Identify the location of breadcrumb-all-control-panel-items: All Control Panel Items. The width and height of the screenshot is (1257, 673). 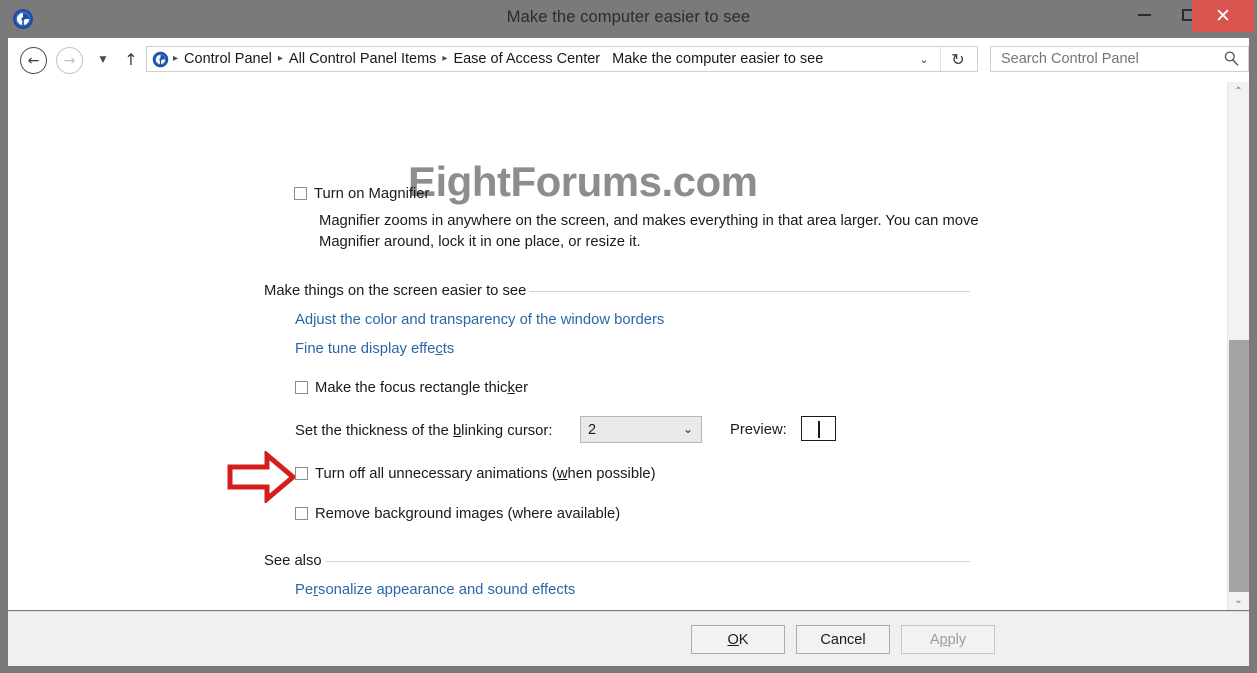
(362, 59).